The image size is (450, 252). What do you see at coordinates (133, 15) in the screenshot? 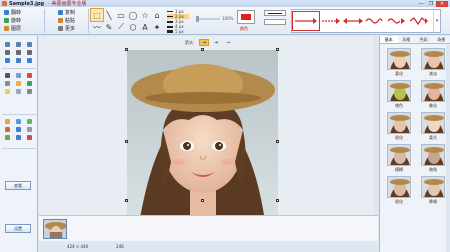
I see `ellipse-tool-icon: ◯` at bounding box center [133, 15].